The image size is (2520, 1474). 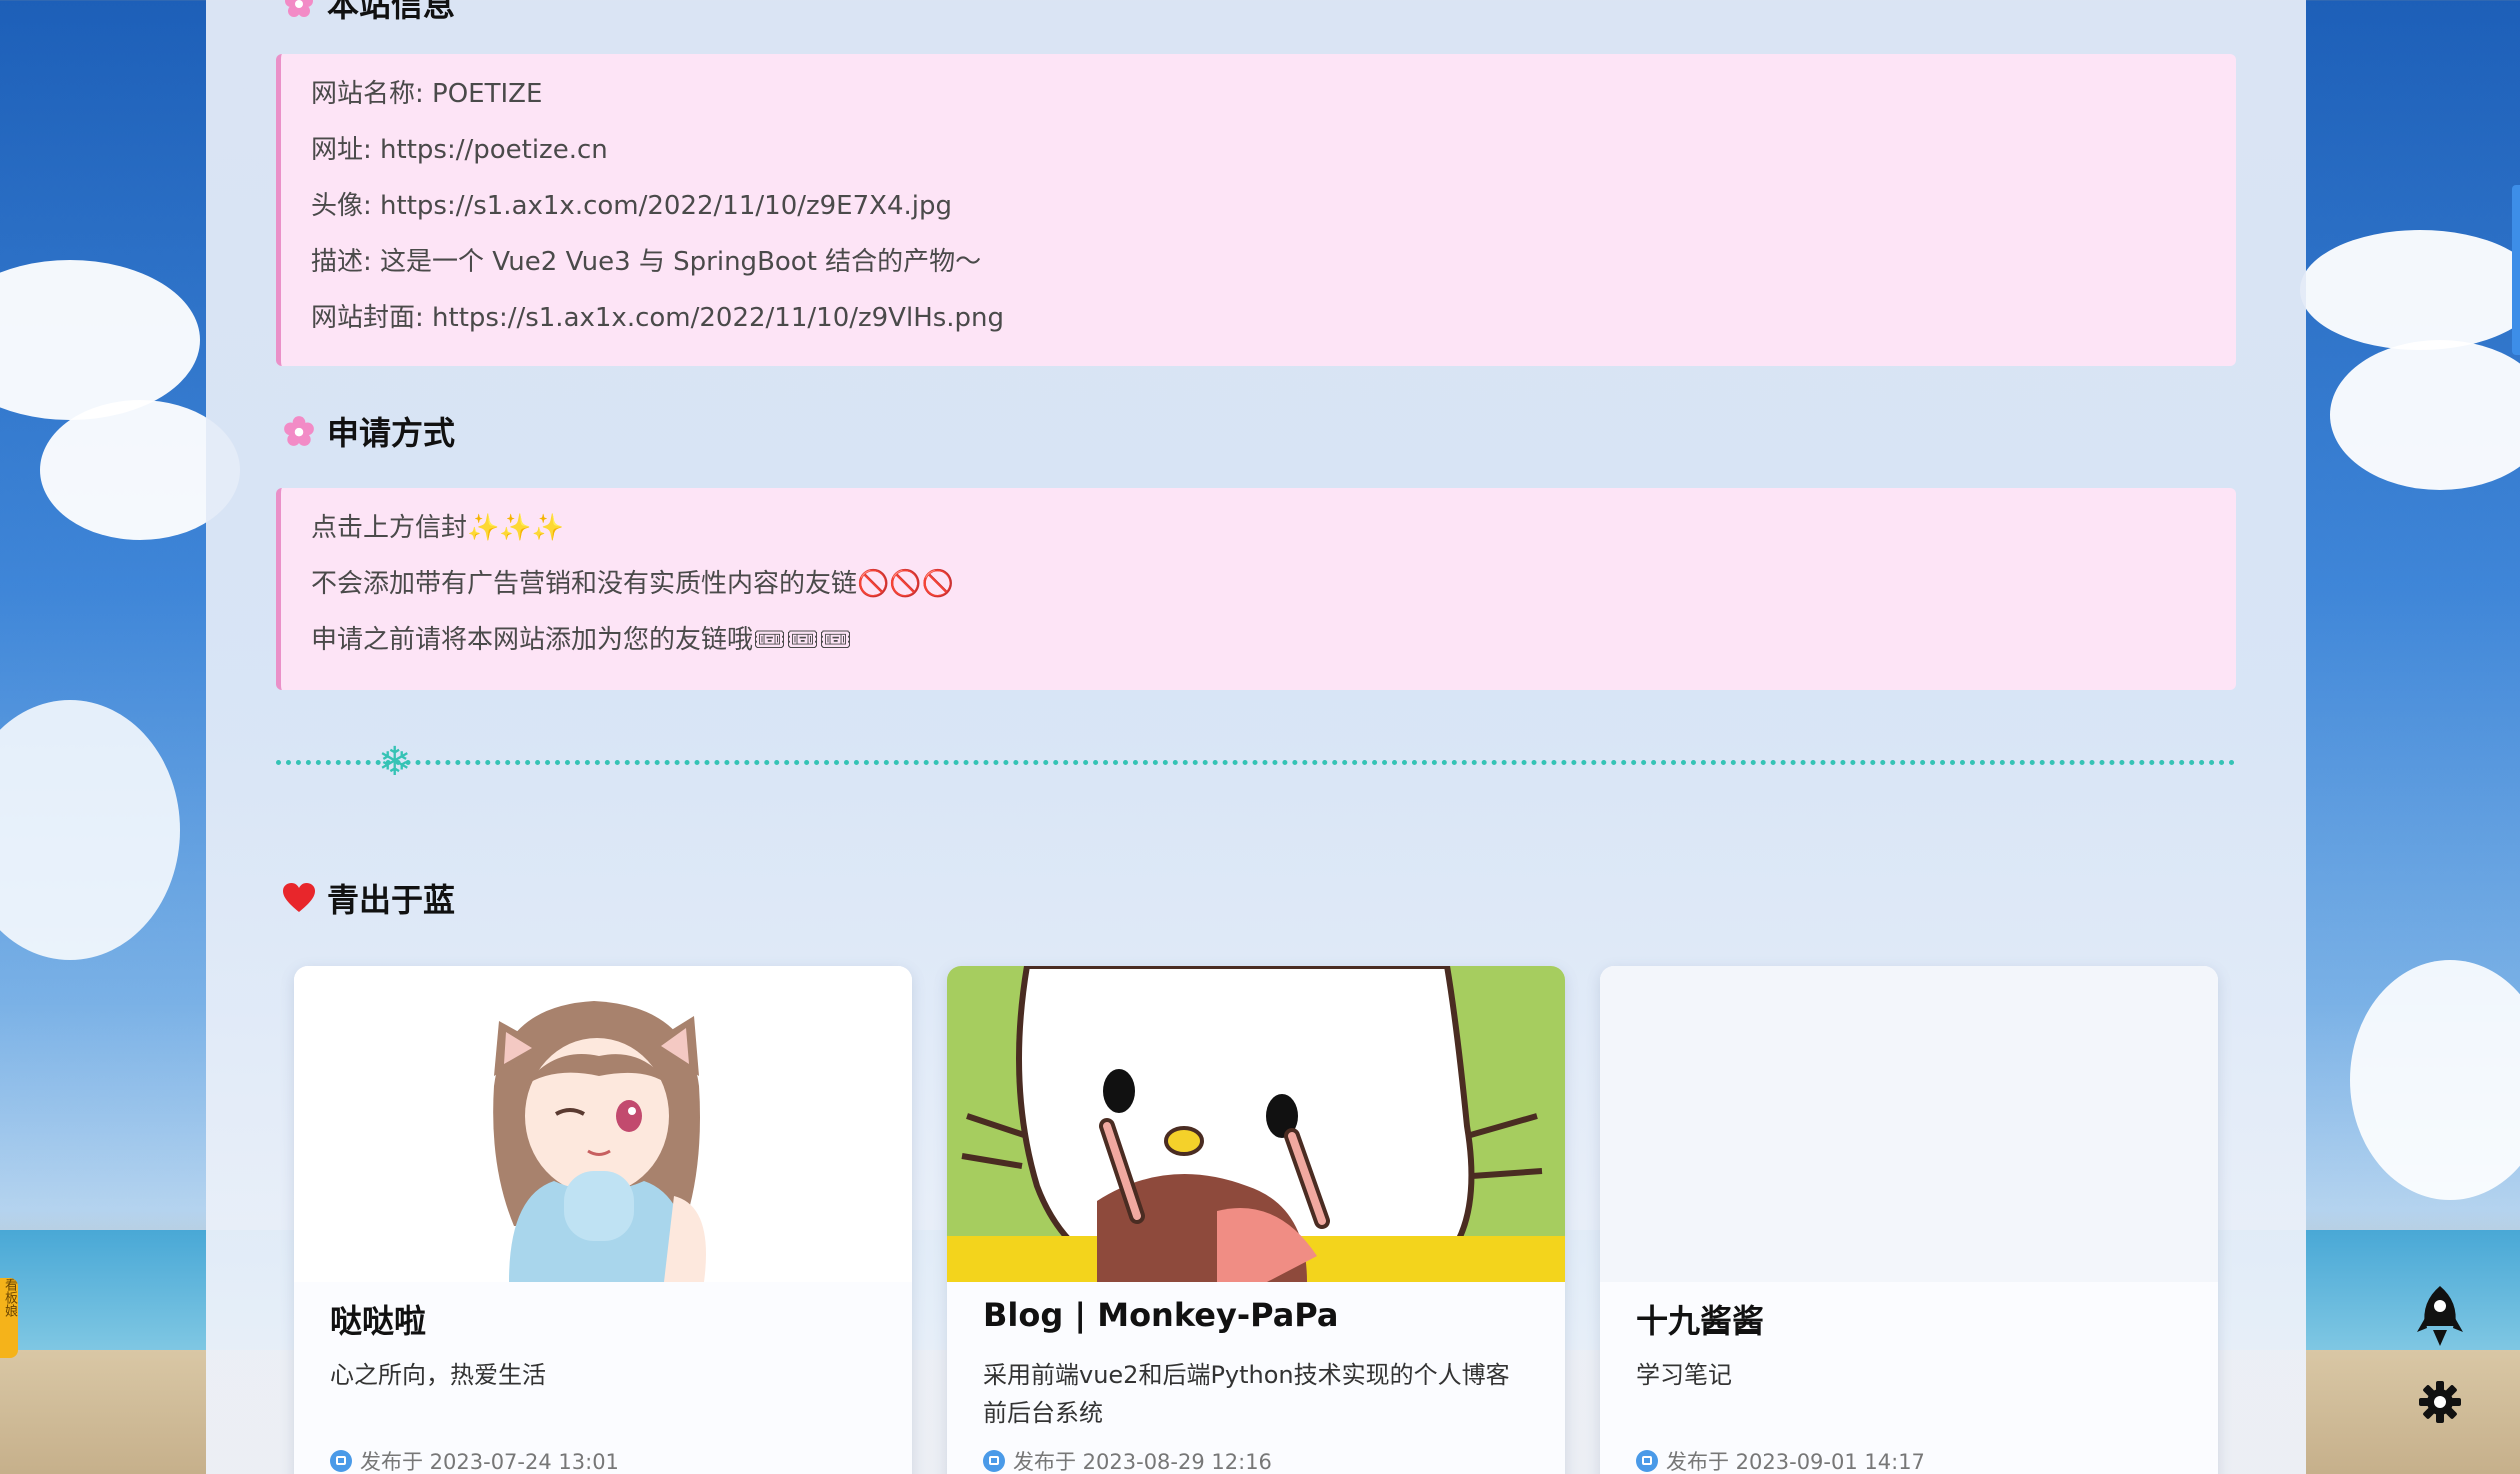 I want to click on apply-line-1: 点击上方信封✨✨✨, so click(x=438, y=528).